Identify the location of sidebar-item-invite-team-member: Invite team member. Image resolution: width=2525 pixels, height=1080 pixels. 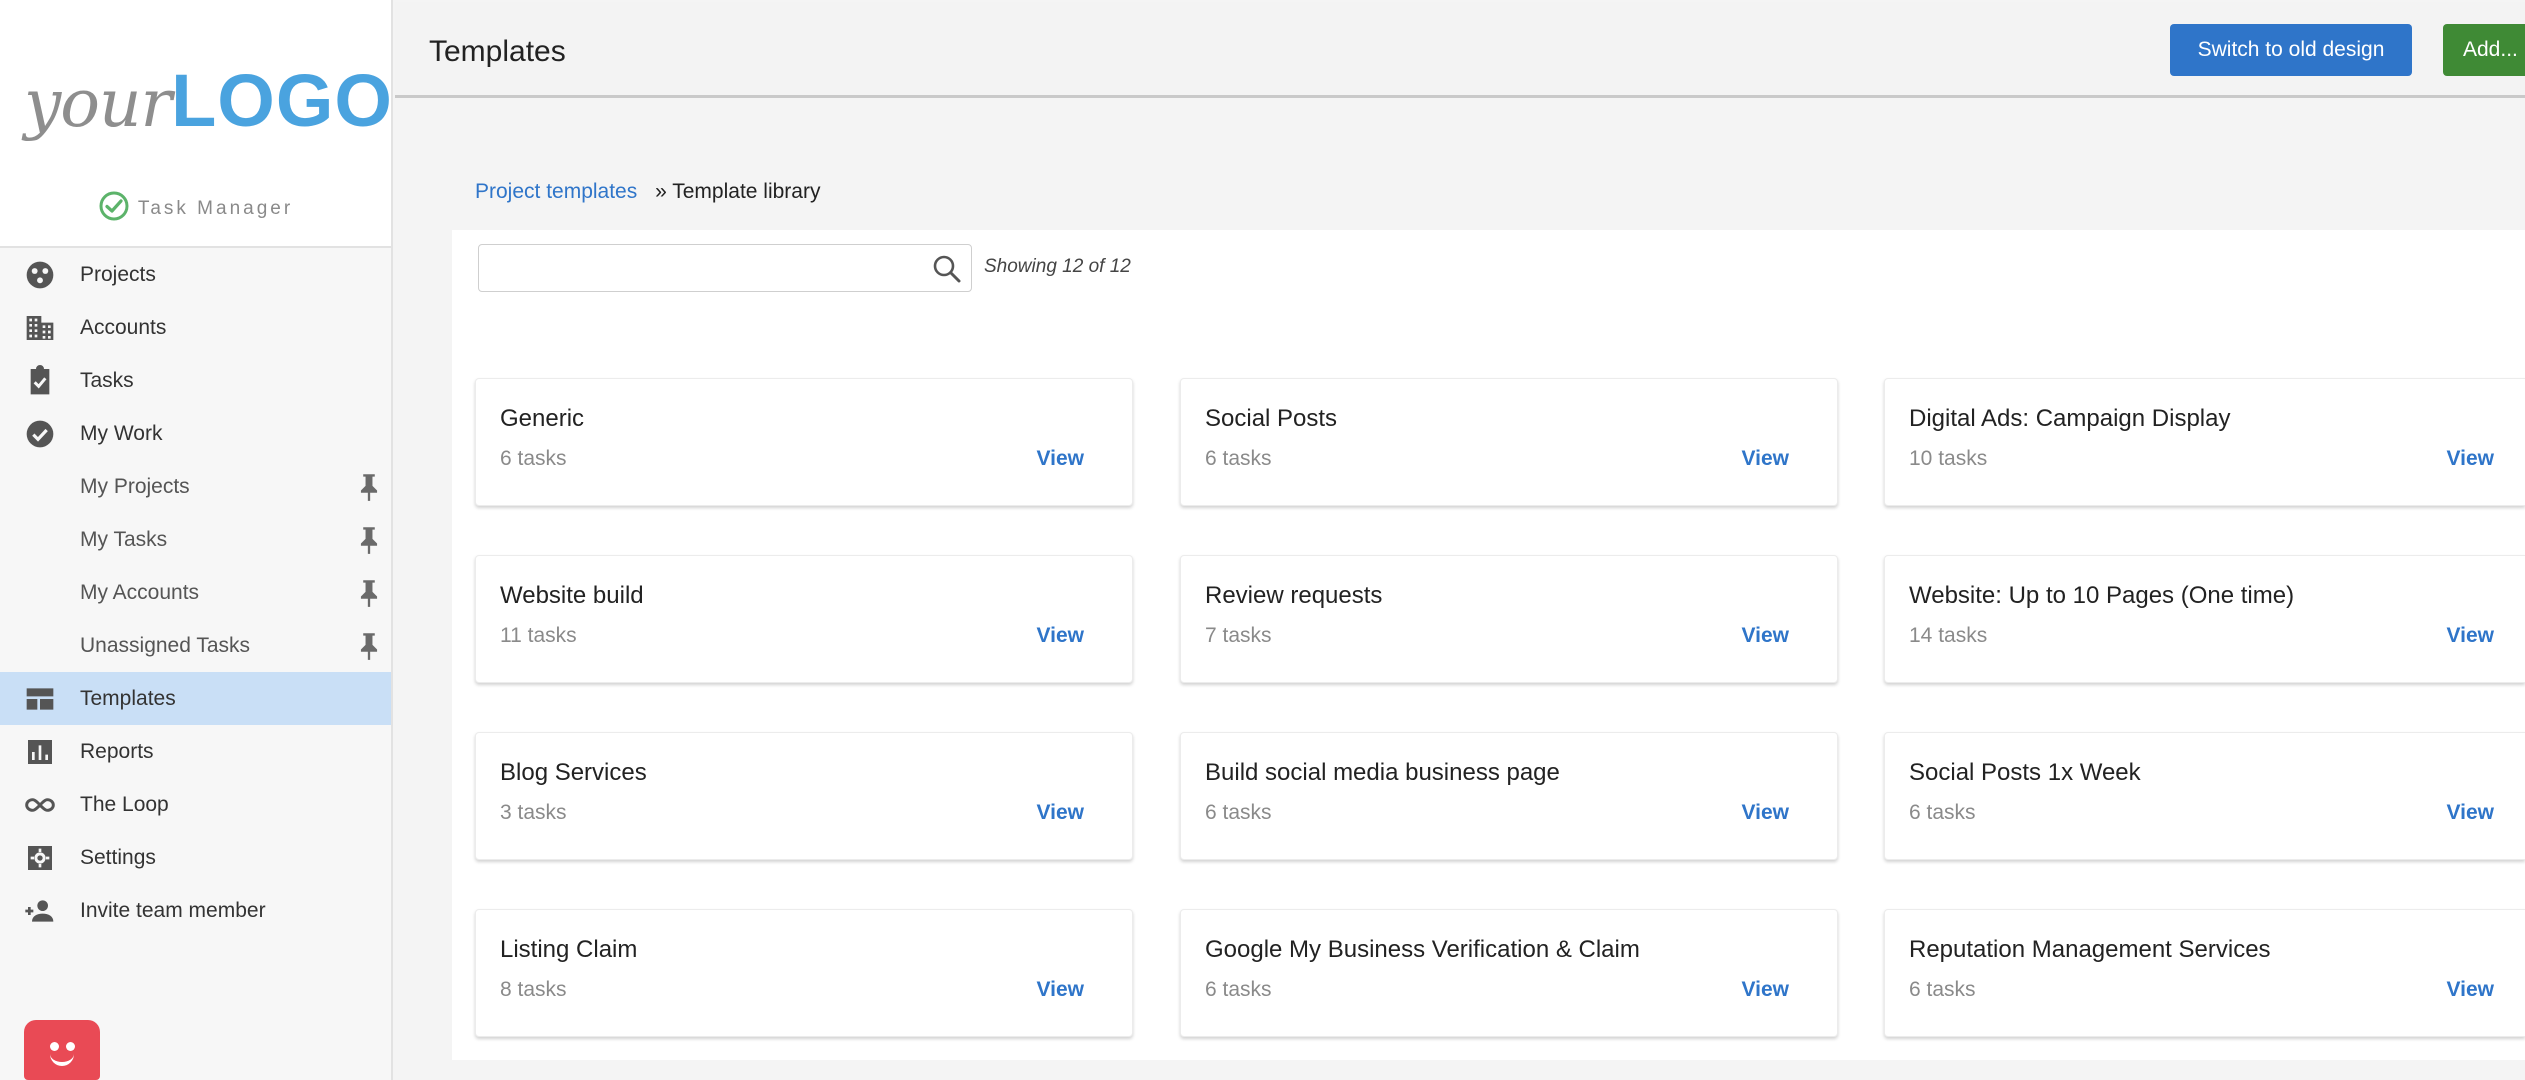
(195, 910).